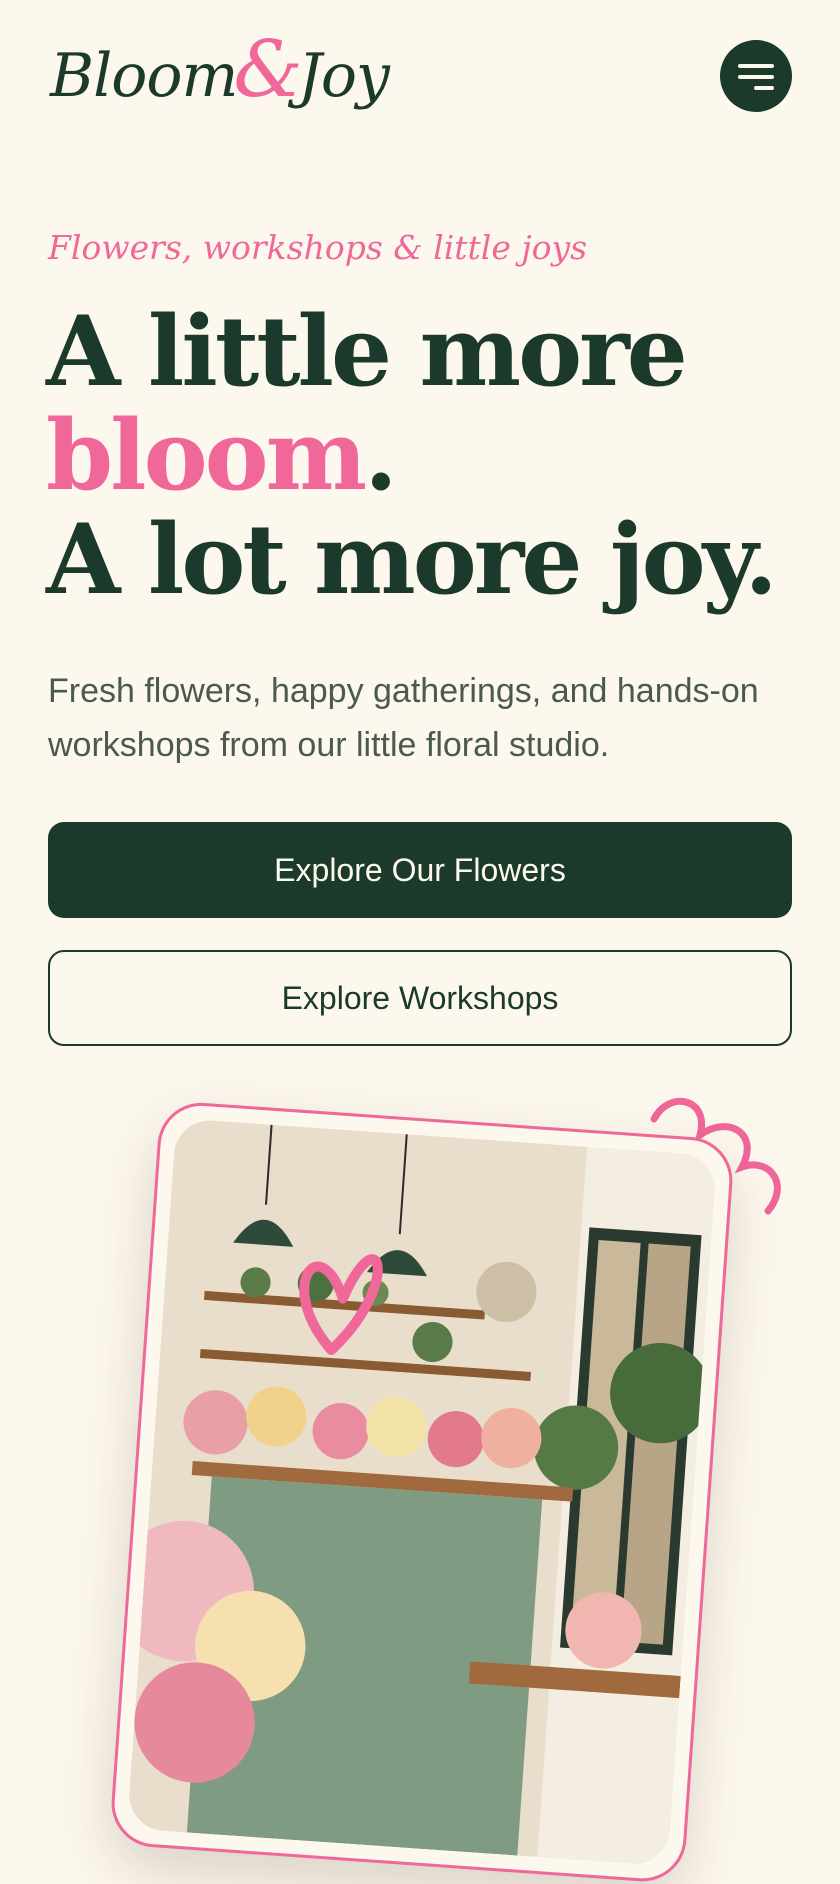  What do you see at coordinates (412, 559) in the screenshot?
I see `headline-line-3: A lot more joy.` at bounding box center [412, 559].